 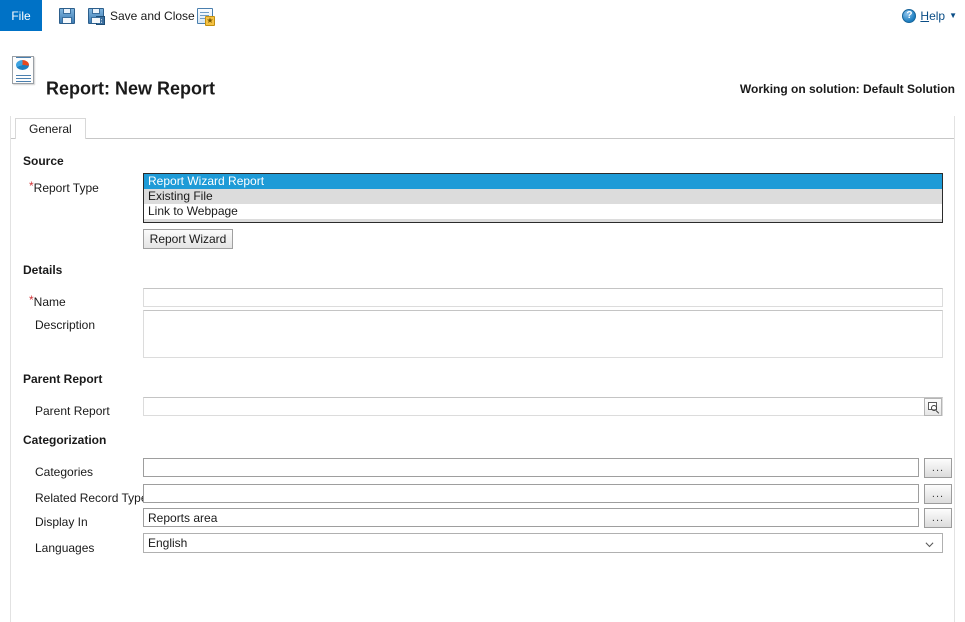 What do you see at coordinates (72, 411) in the screenshot?
I see `parent-report-label: Parent Report` at bounding box center [72, 411].